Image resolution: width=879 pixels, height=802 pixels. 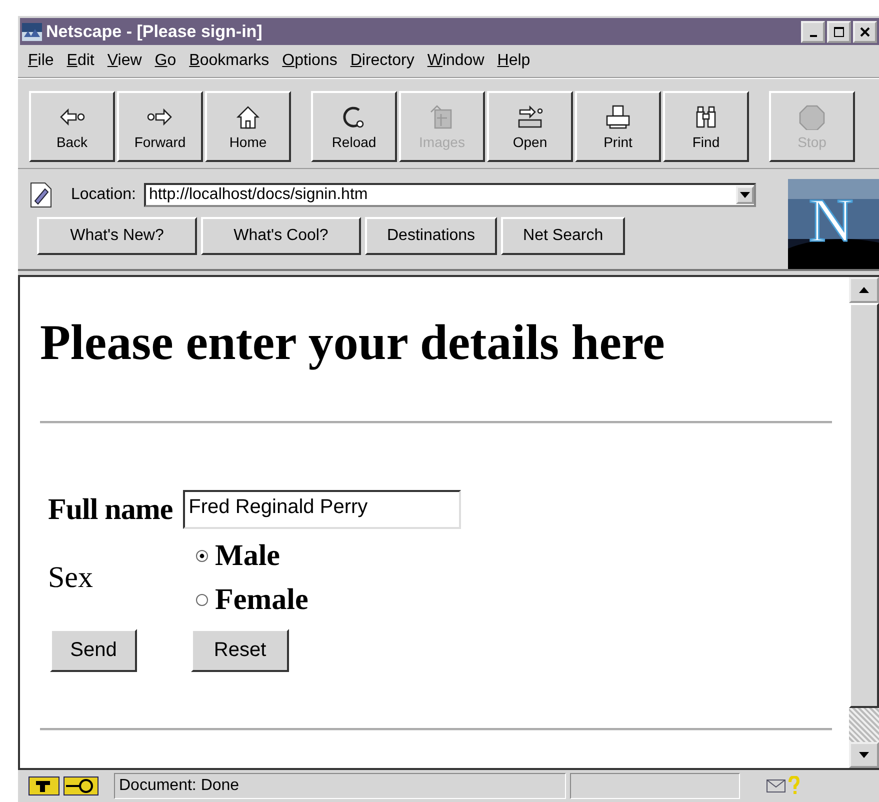 I want to click on directory-button: What's New?, so click(x=117, y=236).